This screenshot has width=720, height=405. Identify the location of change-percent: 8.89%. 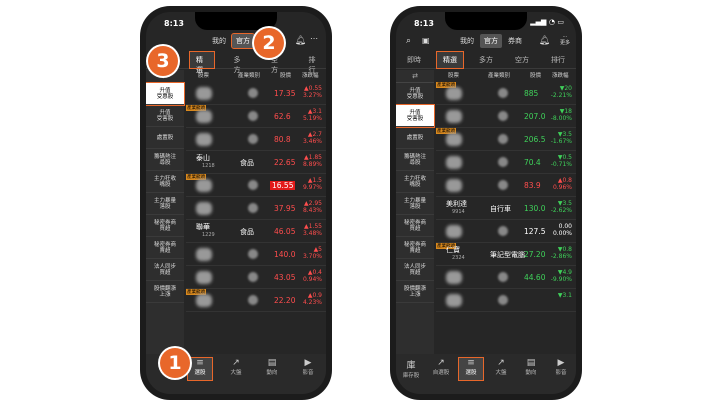
(312, 164).